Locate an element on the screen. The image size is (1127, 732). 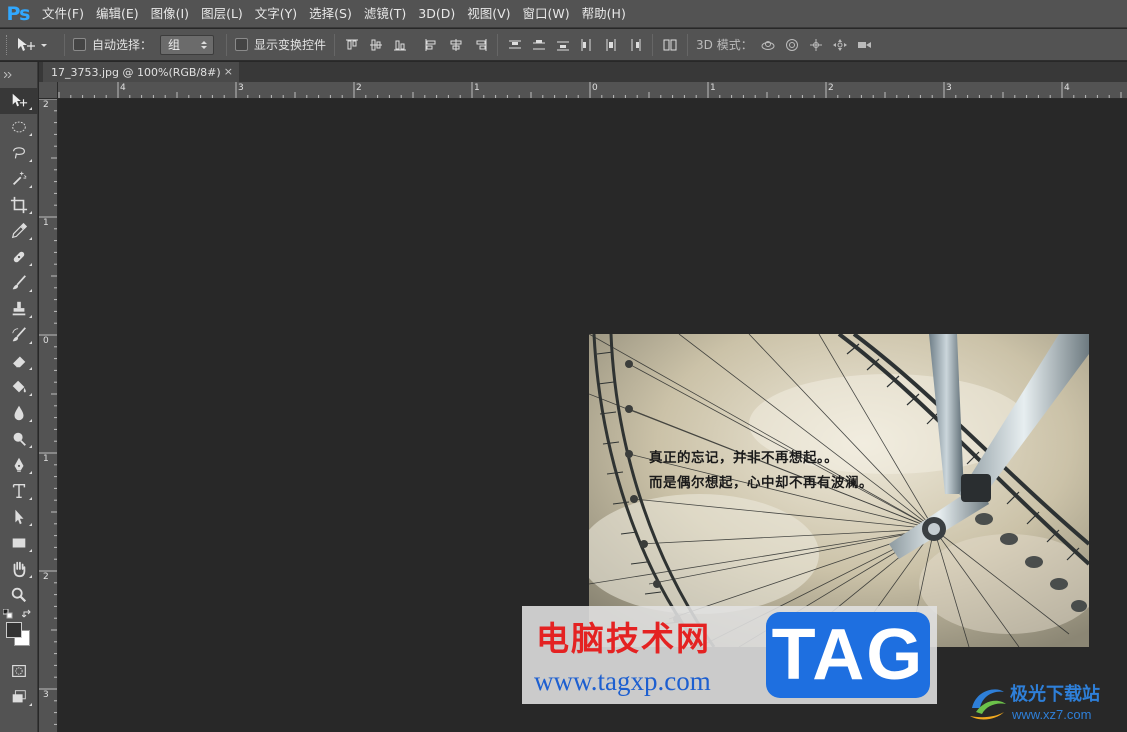
blur-tool is located at coordinates (19, 413).